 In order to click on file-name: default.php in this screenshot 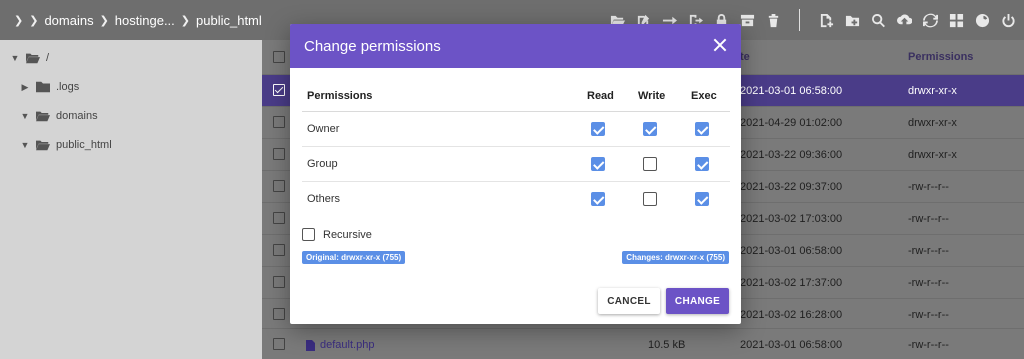, I will do `click(347, 345)`.